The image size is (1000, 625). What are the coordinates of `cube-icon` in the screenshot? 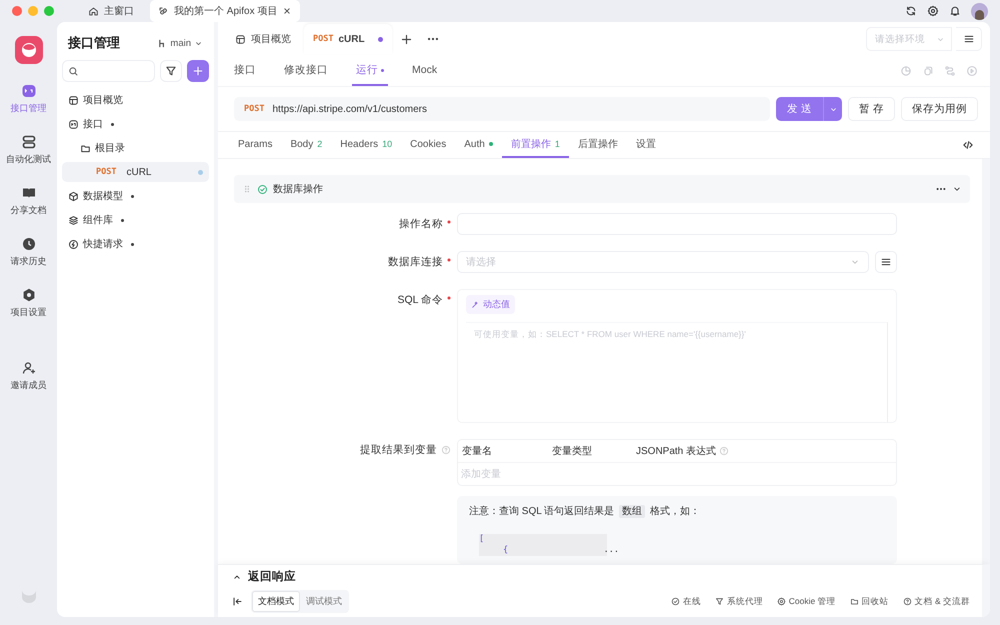 It's located at (73, 196).